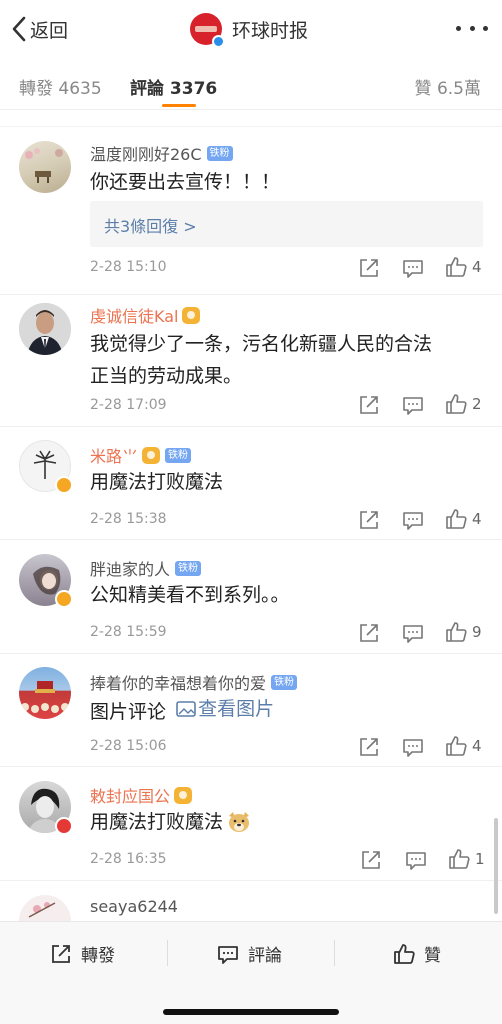  What do you see at coordinates (60, 86) in the screenshot?
I see `tab-repost: 轉發 4635` at bounding box center [60, 86].